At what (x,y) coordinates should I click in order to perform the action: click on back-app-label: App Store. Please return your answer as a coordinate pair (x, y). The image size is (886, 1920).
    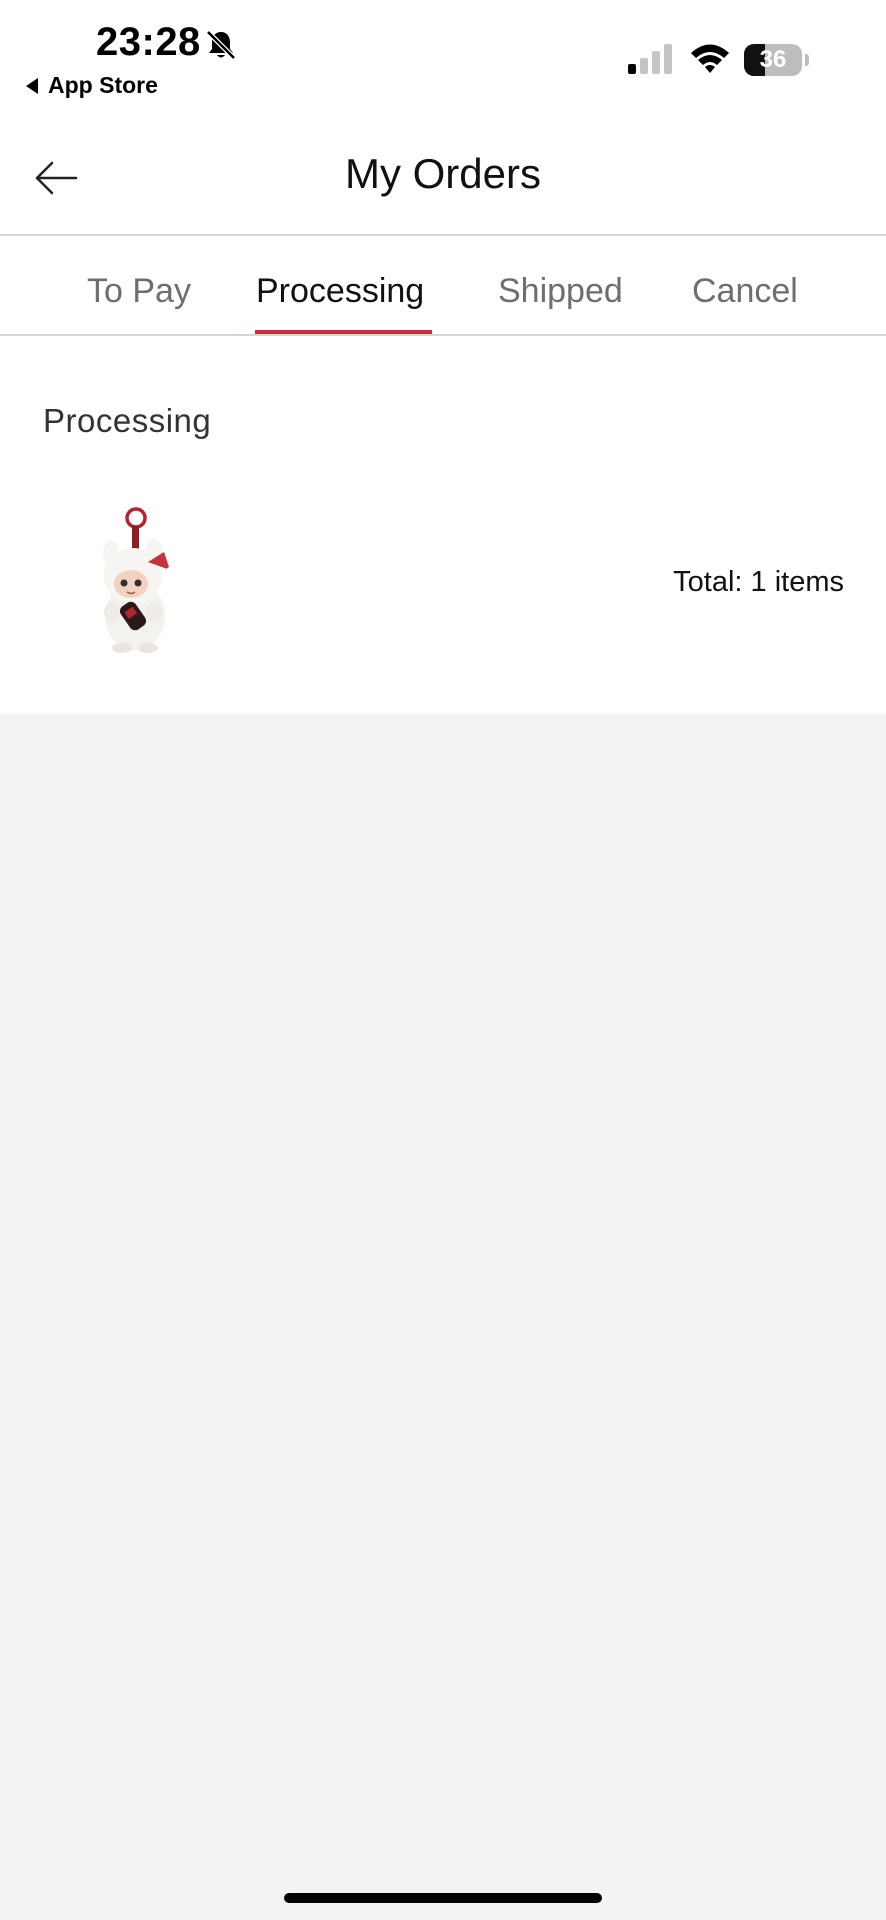
    Looking at the image, I should click on (103, 85).